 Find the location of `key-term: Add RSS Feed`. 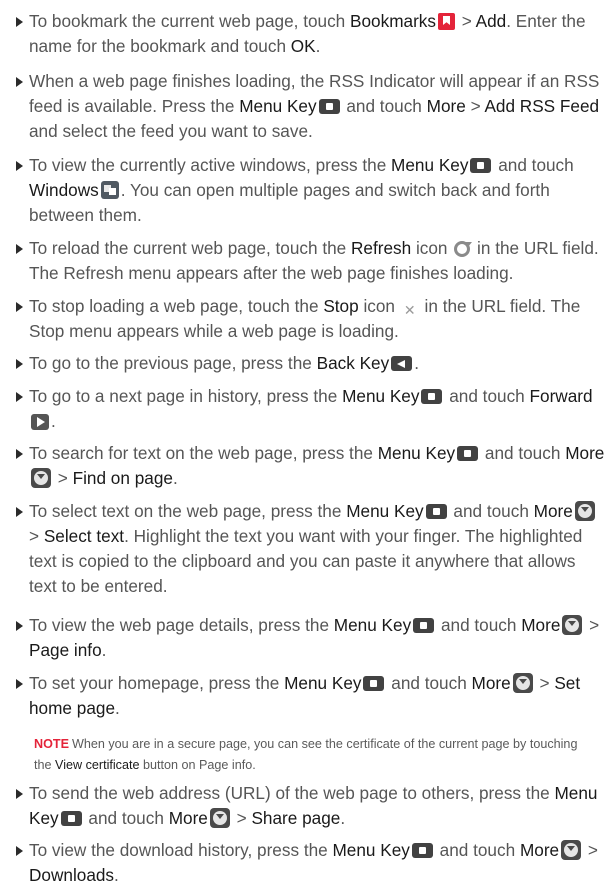

key-term: Add RSS Feed is located at coordinates (542, 106).